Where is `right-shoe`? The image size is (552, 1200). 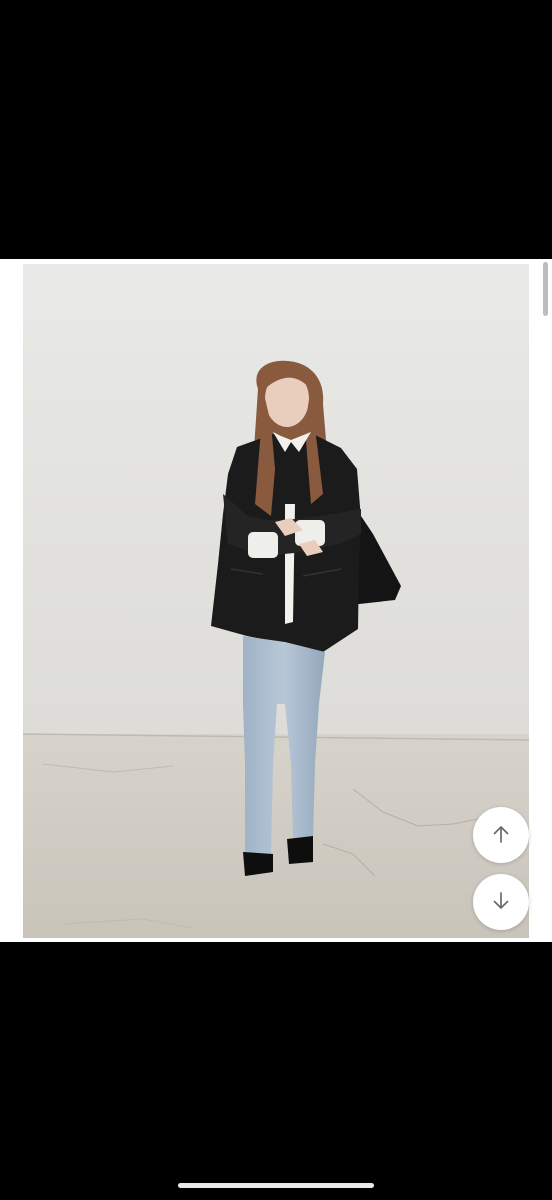 right-shoe is located at coordinates (300, 850).